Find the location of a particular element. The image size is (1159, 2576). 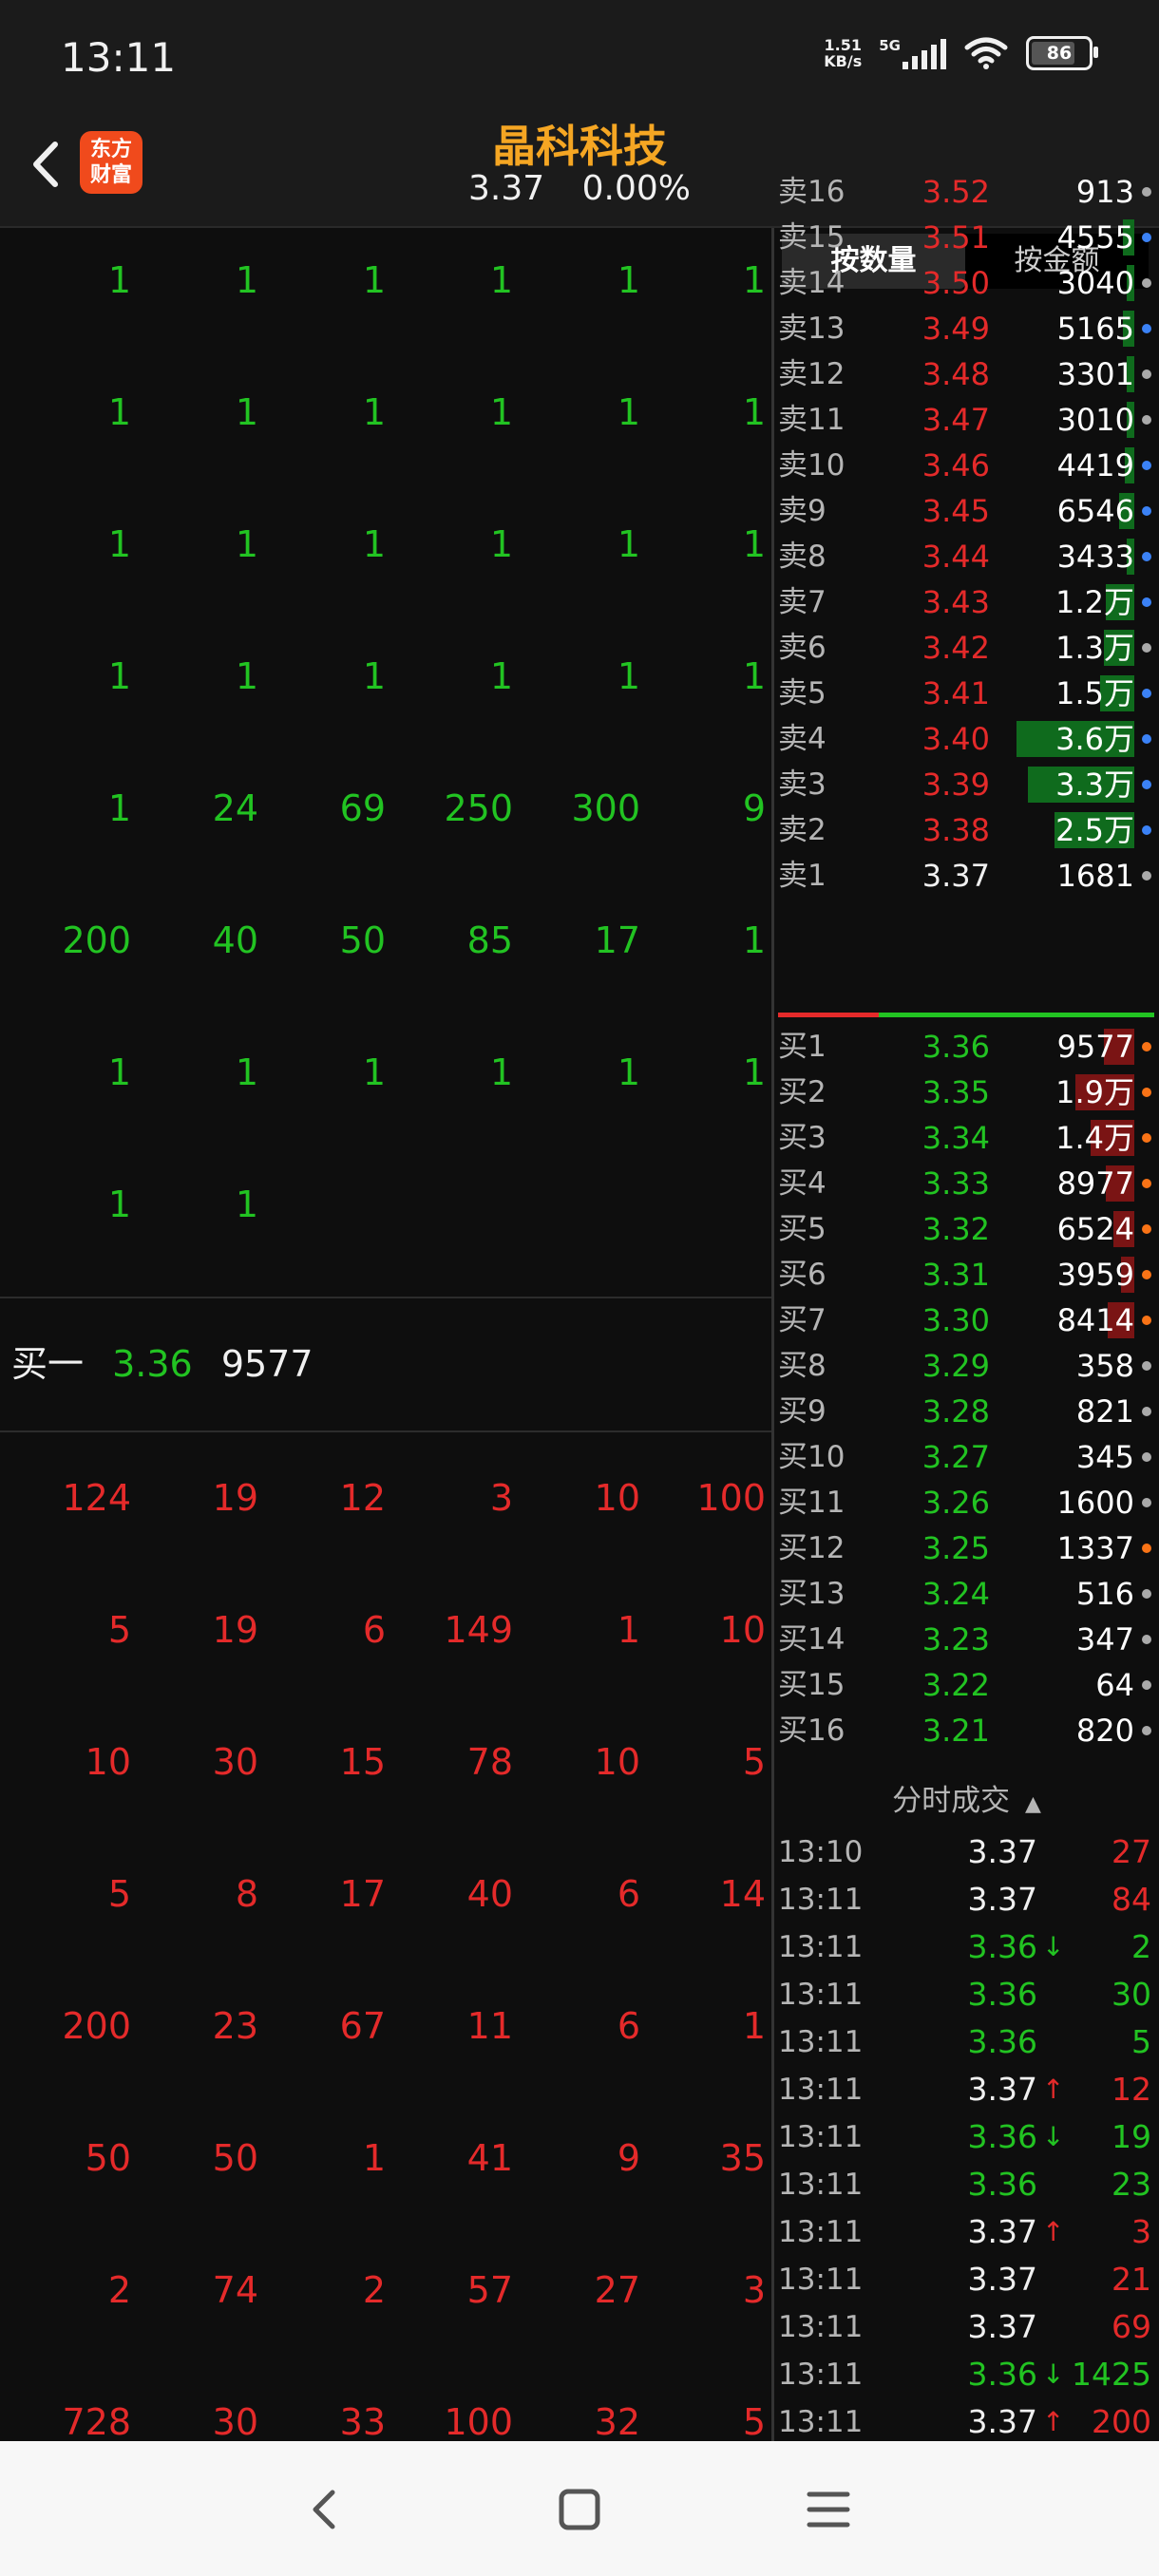

ask-volume: 4419 is located at coordinates (1095, 465).